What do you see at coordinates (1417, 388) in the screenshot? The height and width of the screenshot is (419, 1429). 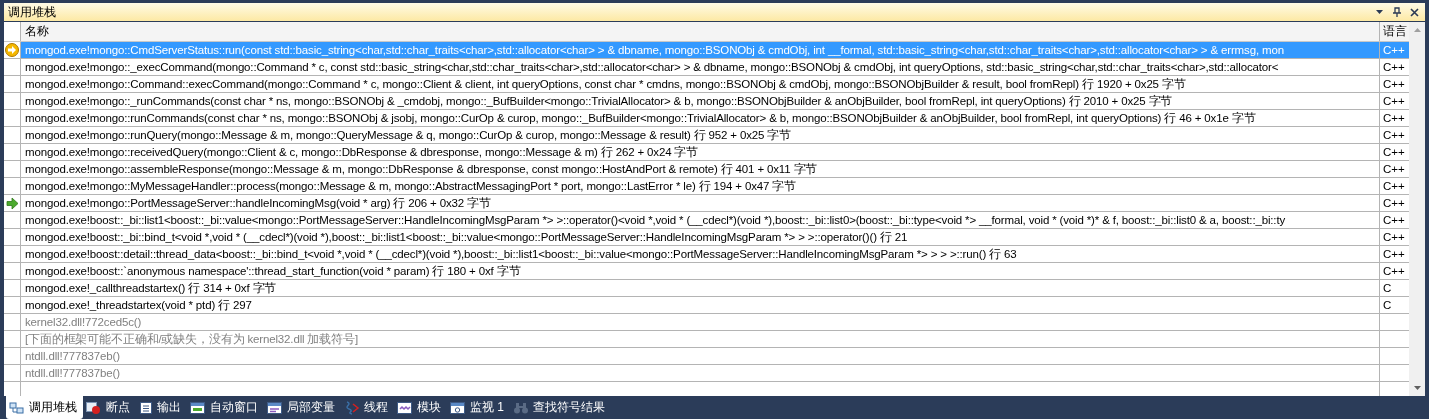 I see `scroll-down-icon` at bounding box center [1417, 388].